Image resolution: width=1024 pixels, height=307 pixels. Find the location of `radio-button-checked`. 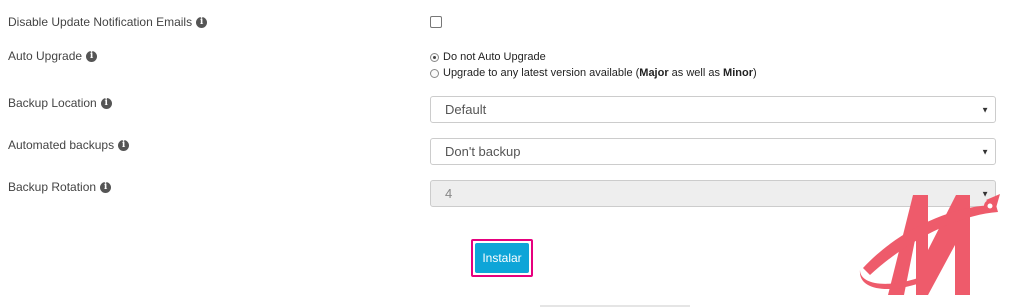

radio-button-checked is located at coordinates (434, 57).